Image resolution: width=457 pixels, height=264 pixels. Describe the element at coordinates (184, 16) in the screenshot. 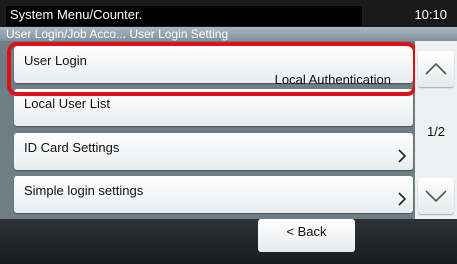

I see `window-title: System Menu/Counter.` at that location.